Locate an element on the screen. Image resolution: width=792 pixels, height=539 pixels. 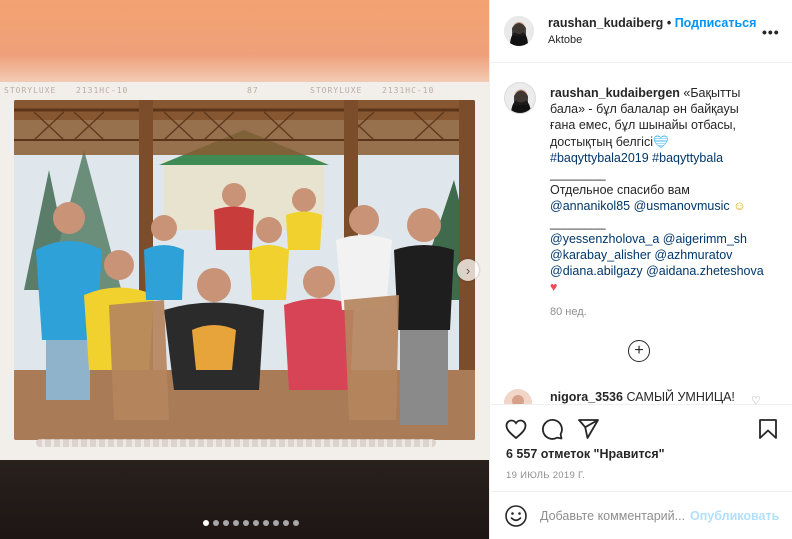
thanks-text: Отдельное спасибо вам is located at coordinates (620, 190).